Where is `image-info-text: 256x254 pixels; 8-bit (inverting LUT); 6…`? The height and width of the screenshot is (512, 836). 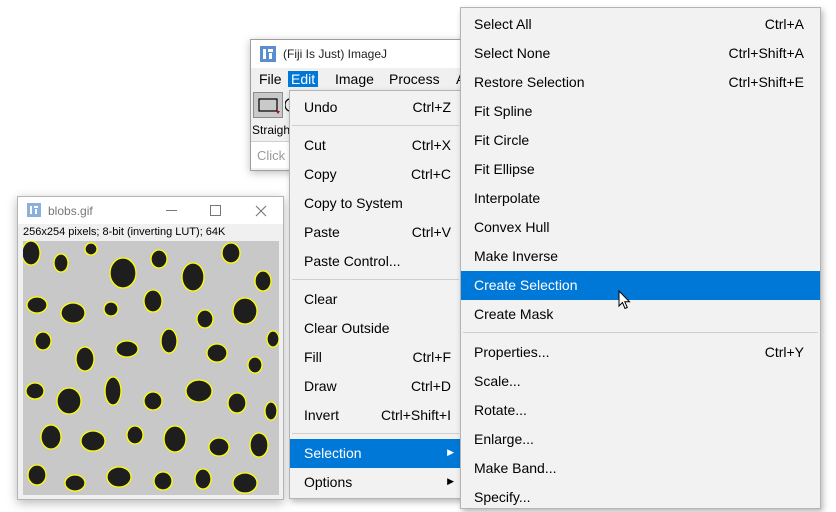
image-info-text: 256x254 pixels; 8-bit (inverting LUT); 6… is located at coordinates (124, 232).